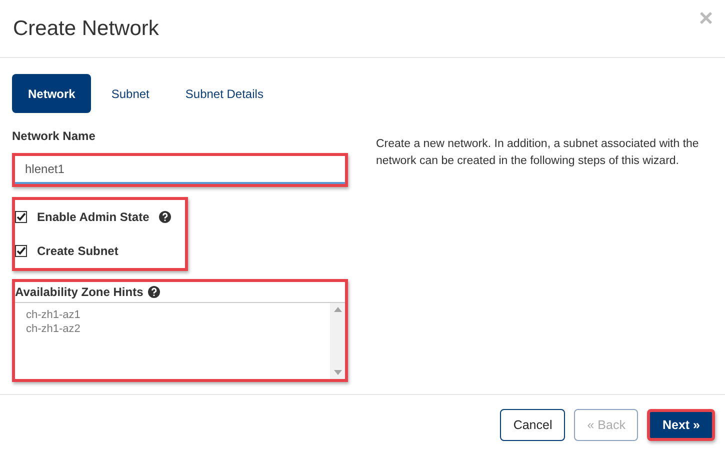 This screenshot has height=454, width=725. What do you see at coordinates (79, 292) in the screenshot?
I see `field-label: Availability Zone Hints` at bounding box center [79, 292].